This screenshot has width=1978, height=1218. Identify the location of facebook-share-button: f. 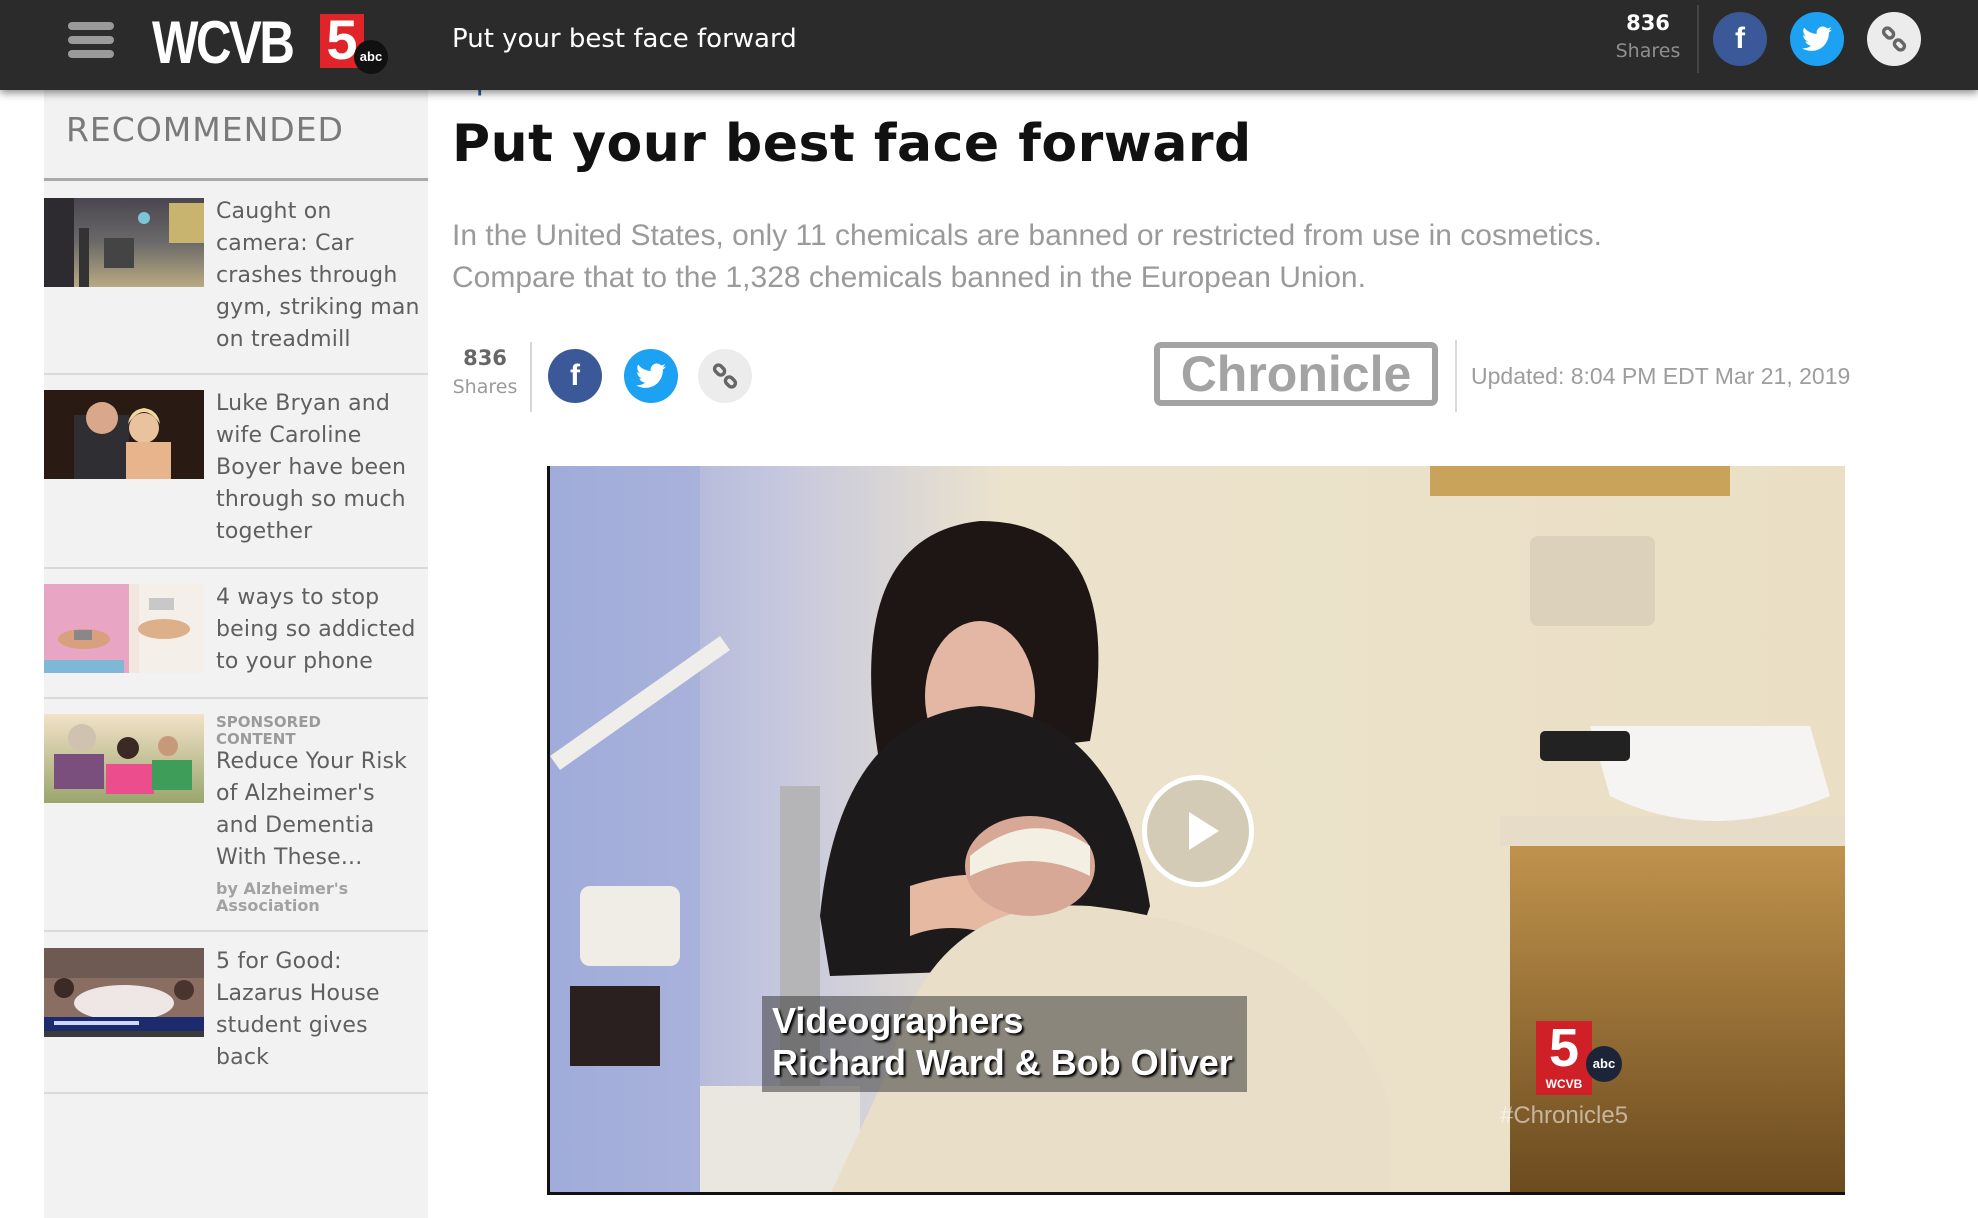
(575, 376).